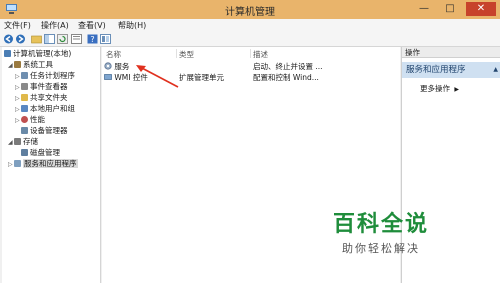 The image size is (500, 283). I want to click on export-icon, so click(76, 39).